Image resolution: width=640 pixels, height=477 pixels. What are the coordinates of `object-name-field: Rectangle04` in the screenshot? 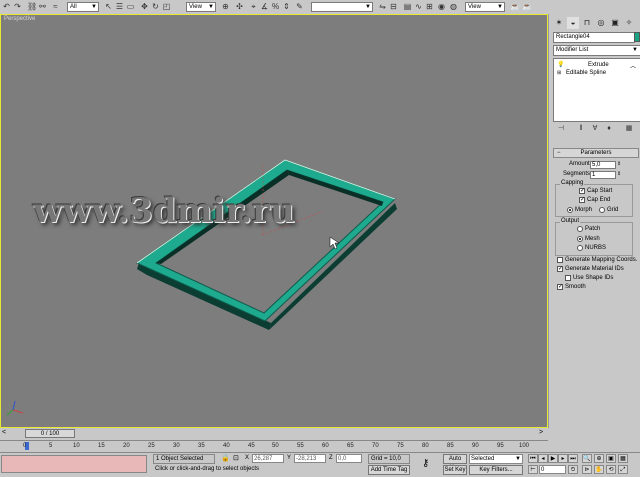 It's located at (594, 37).